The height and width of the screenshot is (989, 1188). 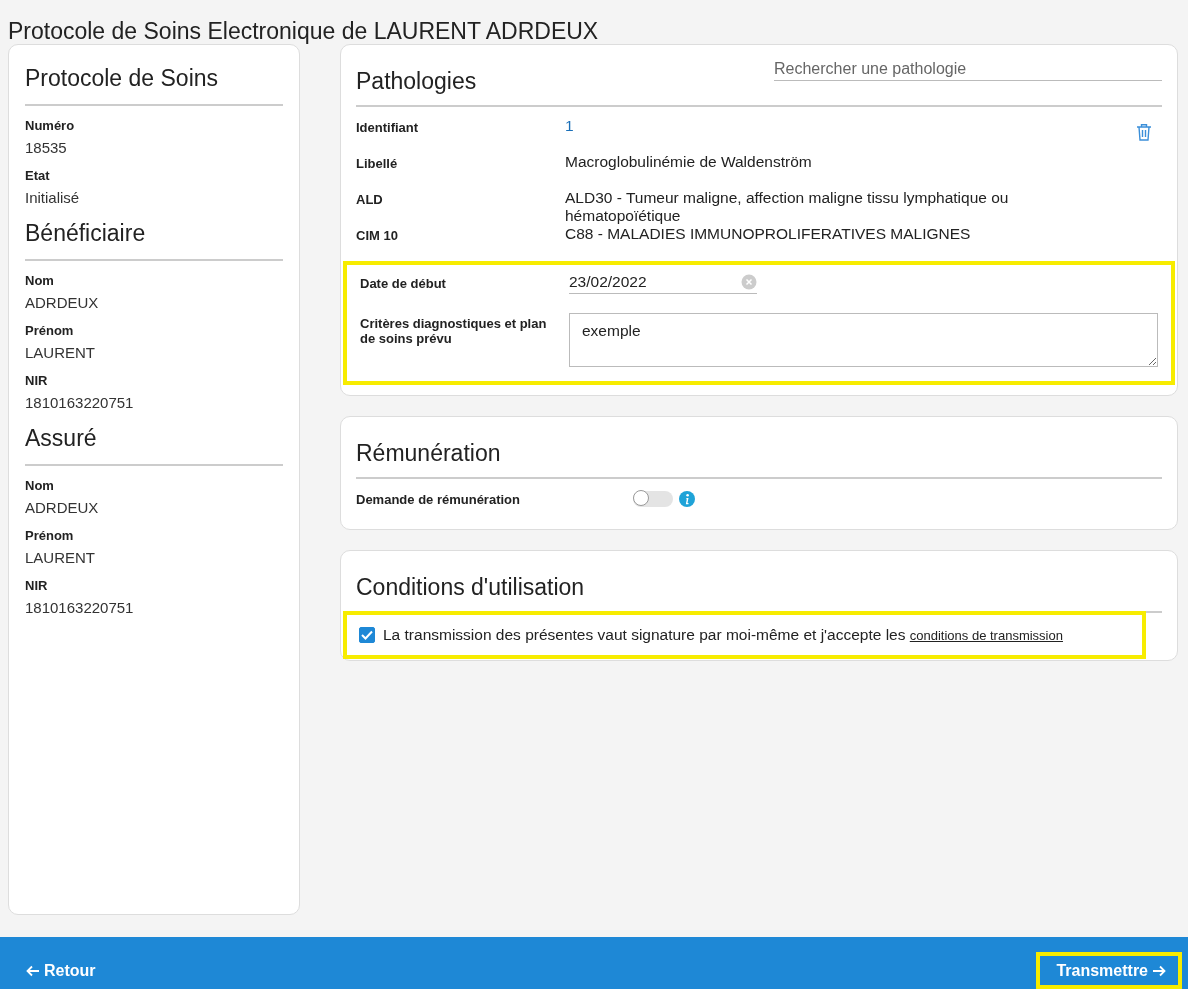 I want to click on section-title: Assuré, so click(x=154, y=444).